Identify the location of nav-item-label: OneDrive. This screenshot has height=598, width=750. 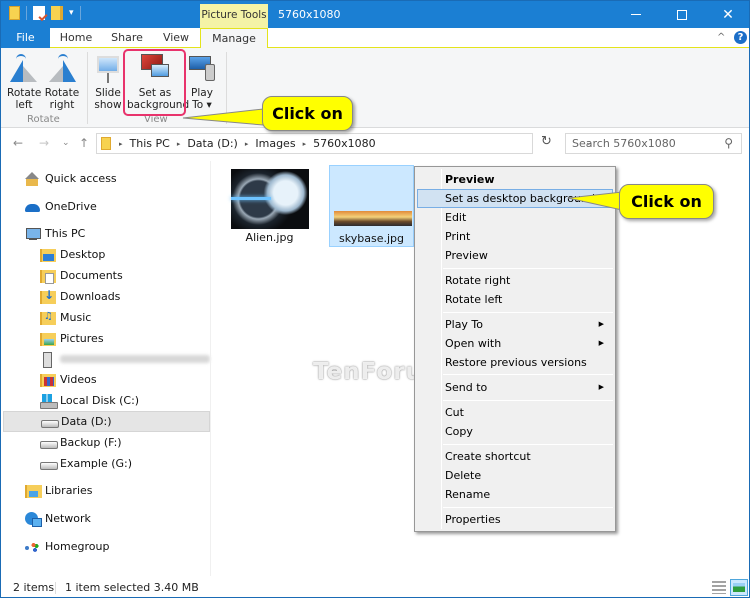
(71, 206).